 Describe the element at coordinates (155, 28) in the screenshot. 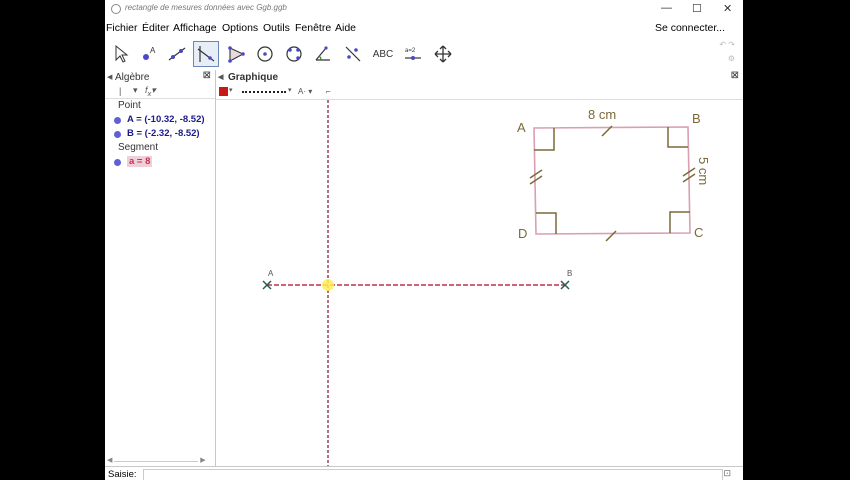

I see `menu-editer: Éditer` at that location.